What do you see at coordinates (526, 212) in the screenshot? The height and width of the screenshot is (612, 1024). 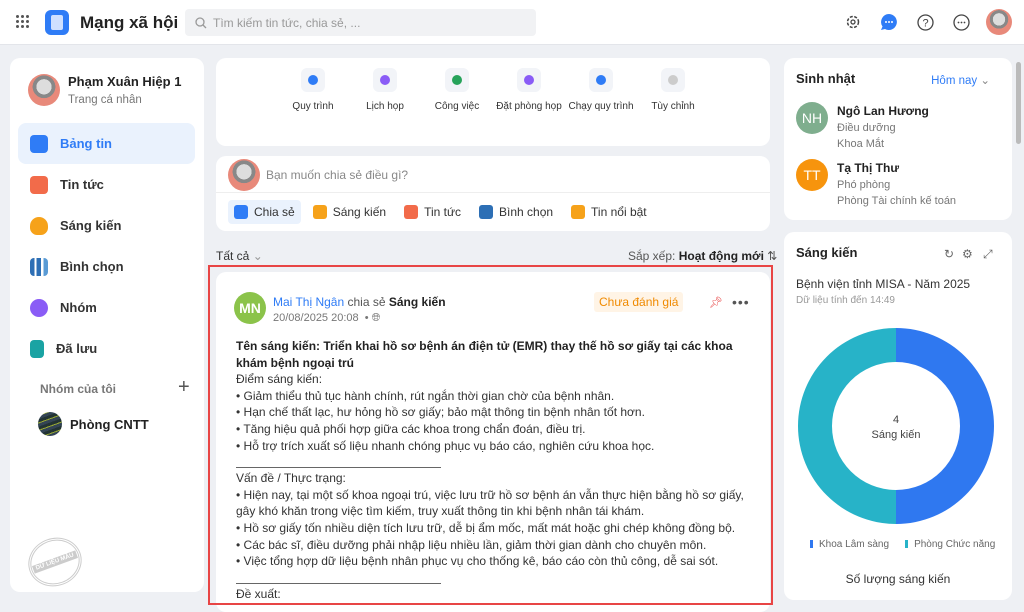 I see `action-label: Bình chọn` at bounding box center [526, 212].